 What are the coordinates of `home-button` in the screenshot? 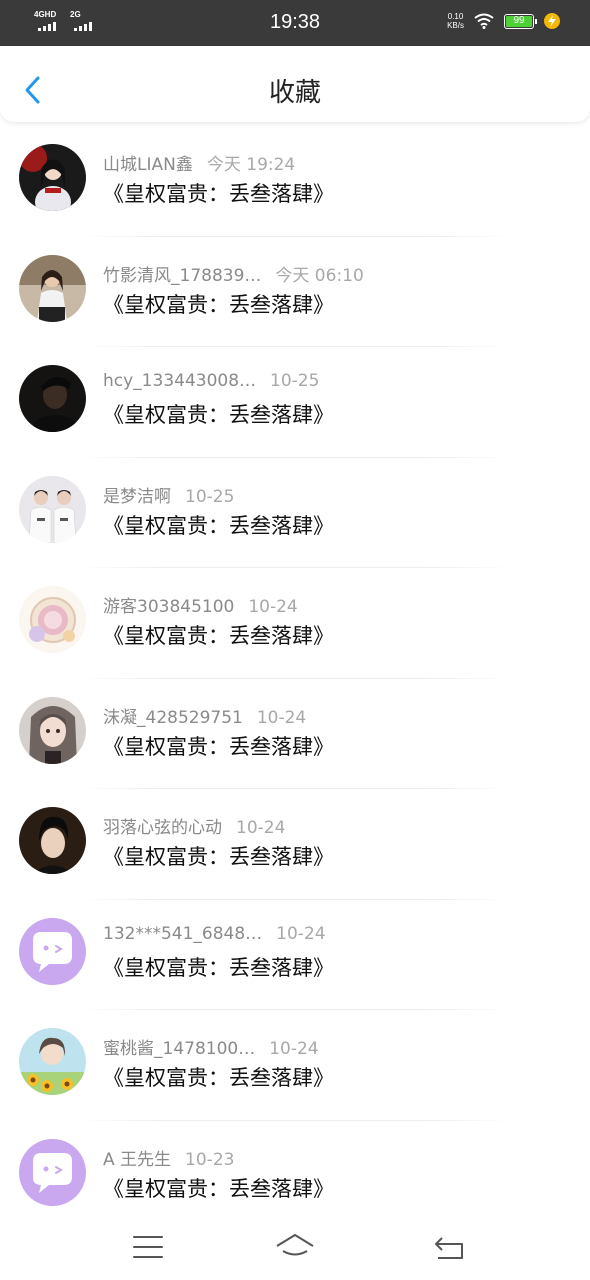 It's located at (295, 1247).